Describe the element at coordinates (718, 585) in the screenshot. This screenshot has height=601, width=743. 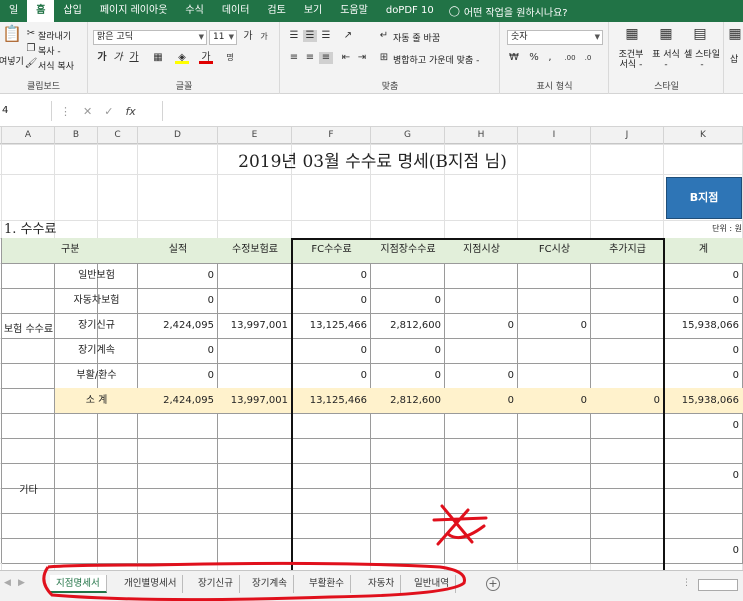
I see `horizontal-scrollbar` at that location.